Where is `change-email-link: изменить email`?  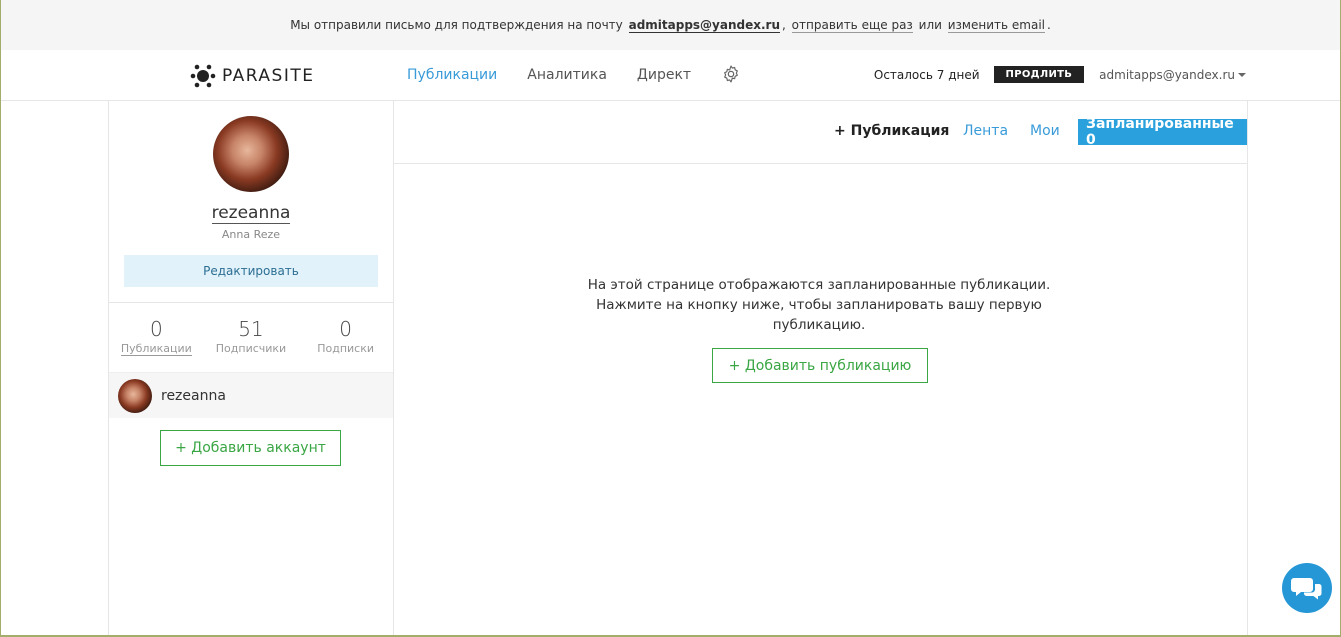
change-email-link: изменить email is located at coordinates (996, 25).